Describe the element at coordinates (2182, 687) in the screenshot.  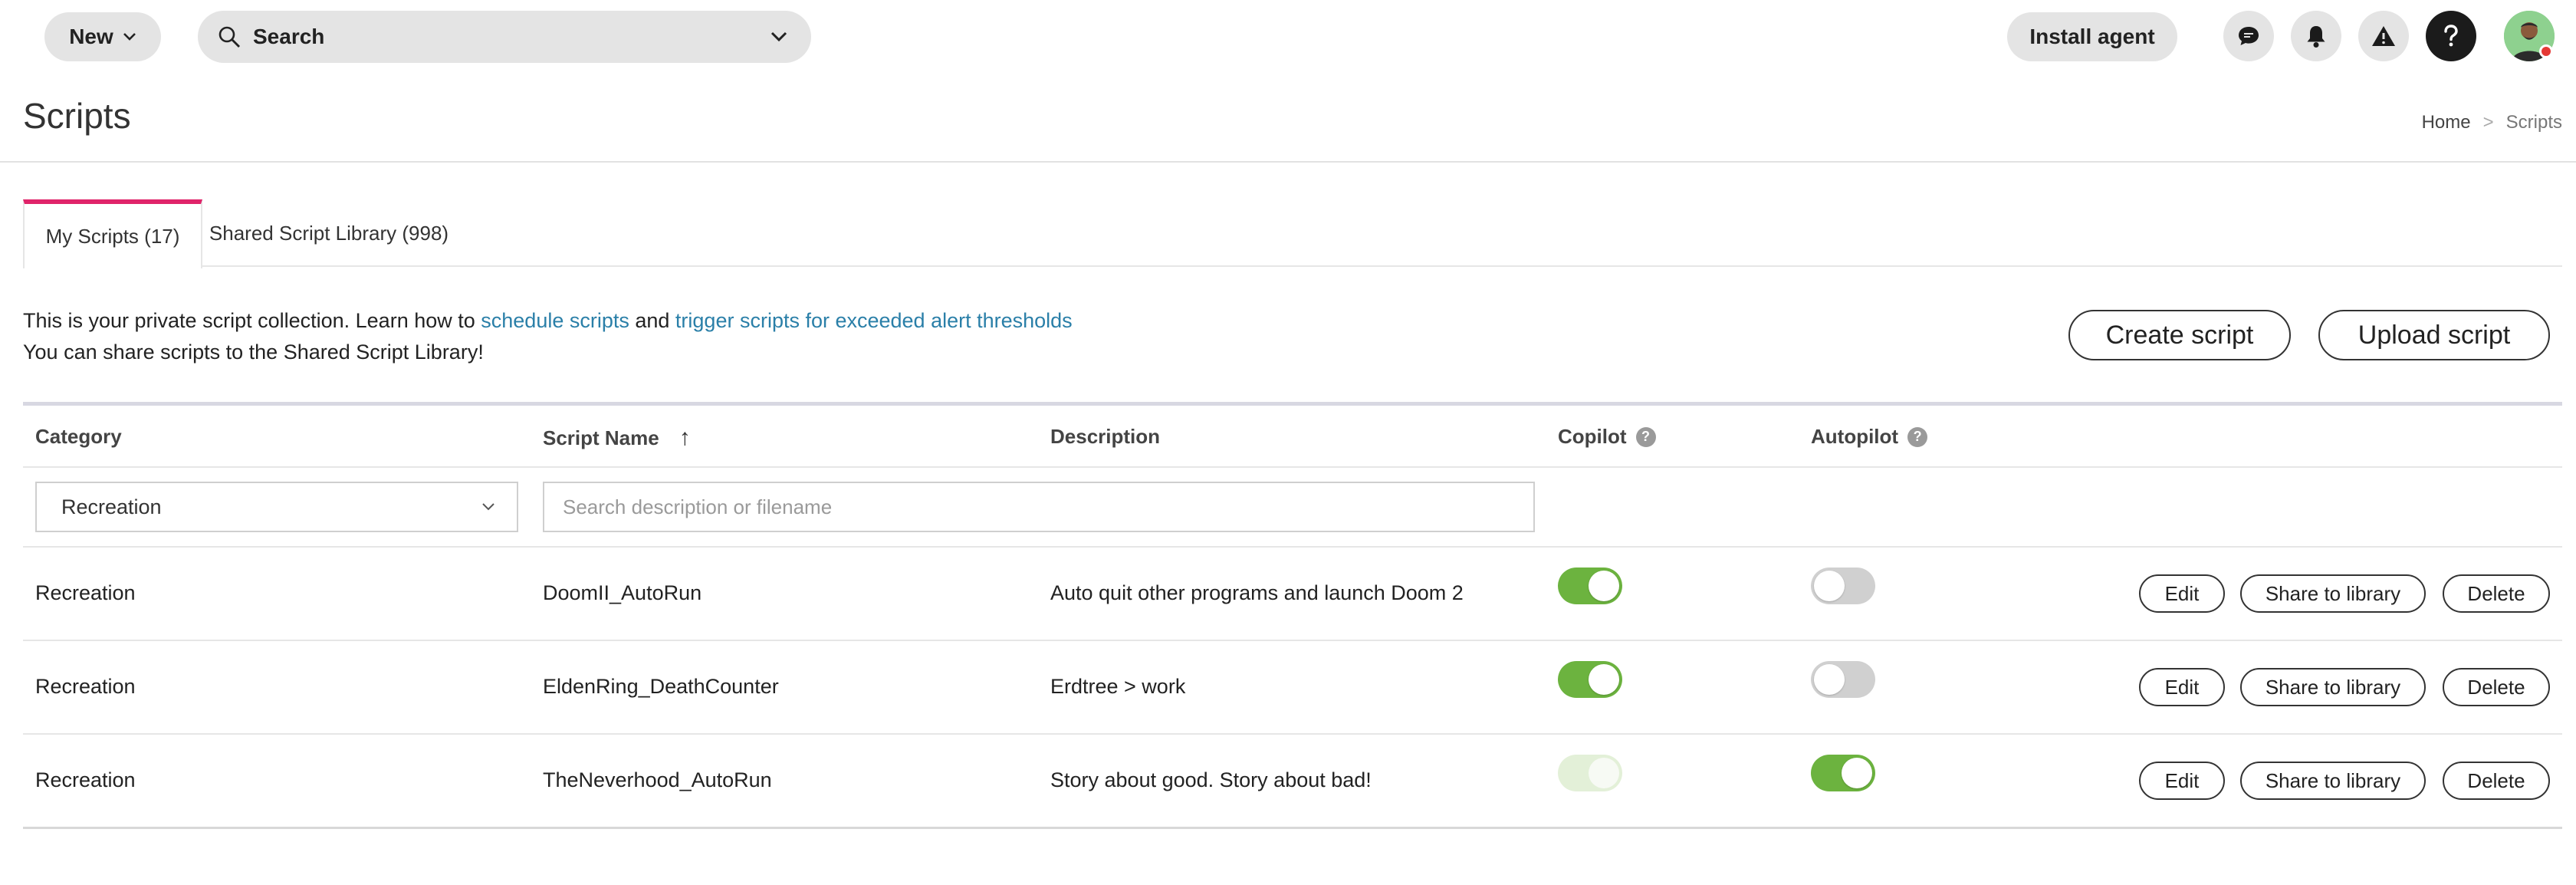
I see `row-2-edit-button: Edit` at that location.